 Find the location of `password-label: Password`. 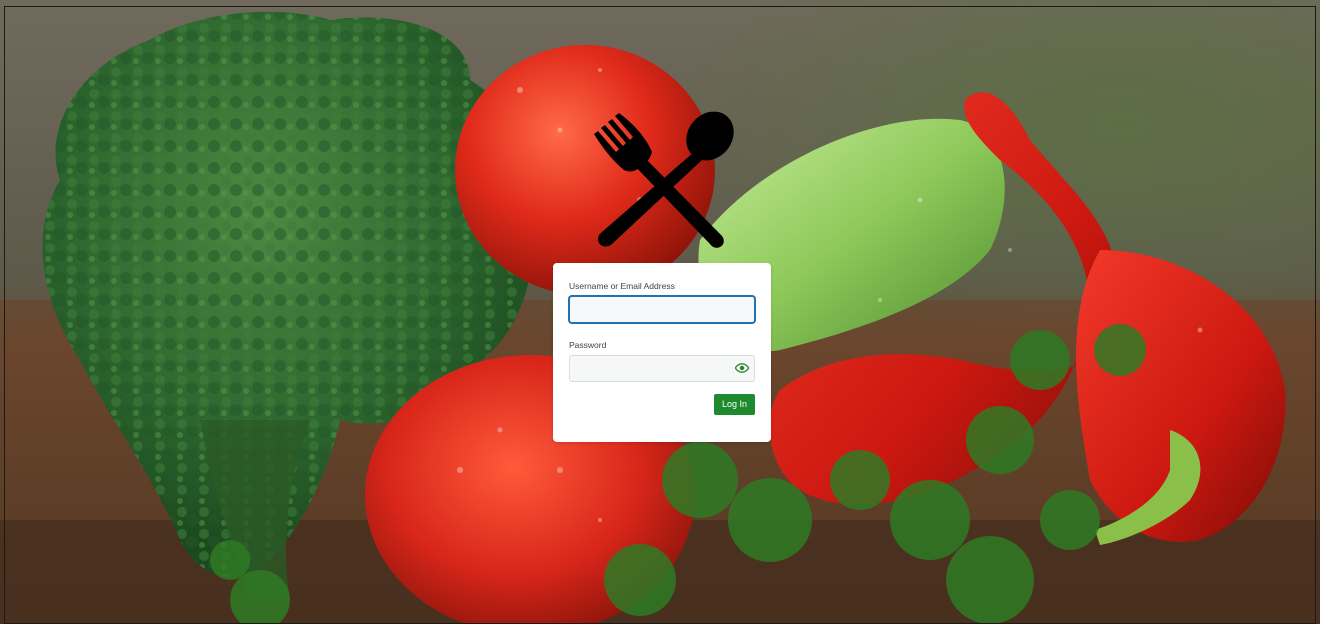

password-label: Password is located at coordinates (588, 345).